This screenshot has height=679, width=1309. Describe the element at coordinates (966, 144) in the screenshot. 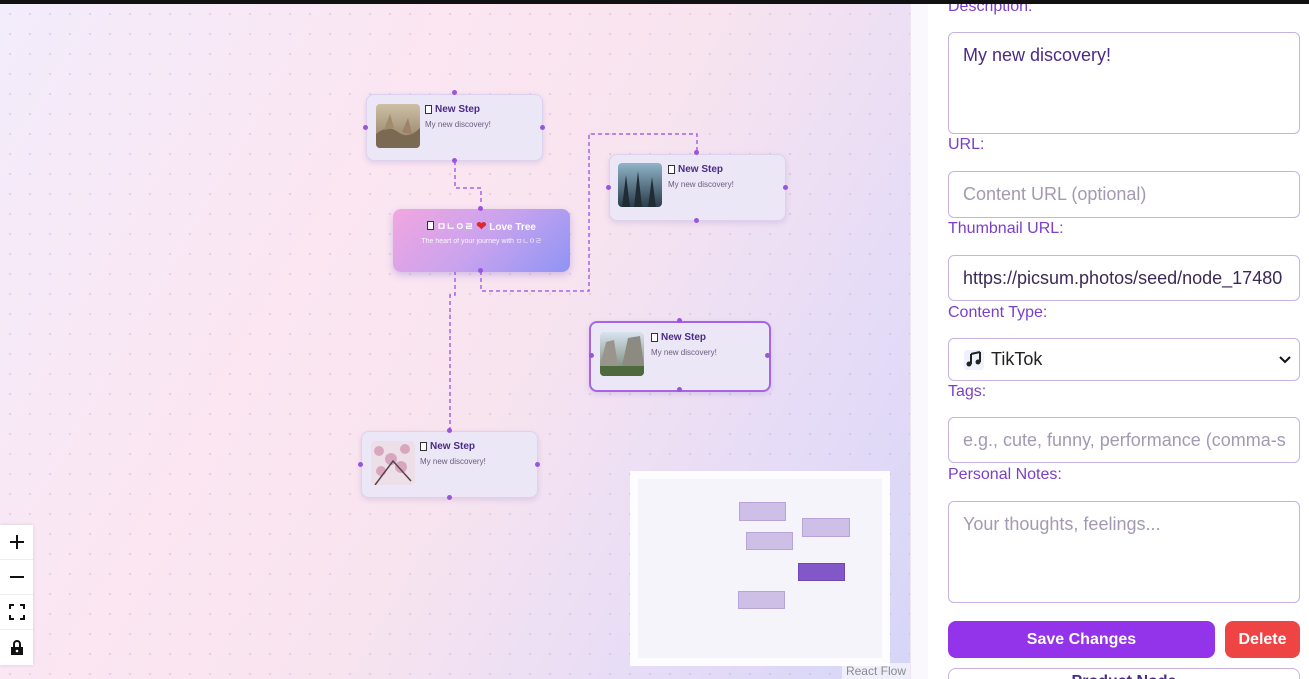

I see `url-label: URL:` at that location.